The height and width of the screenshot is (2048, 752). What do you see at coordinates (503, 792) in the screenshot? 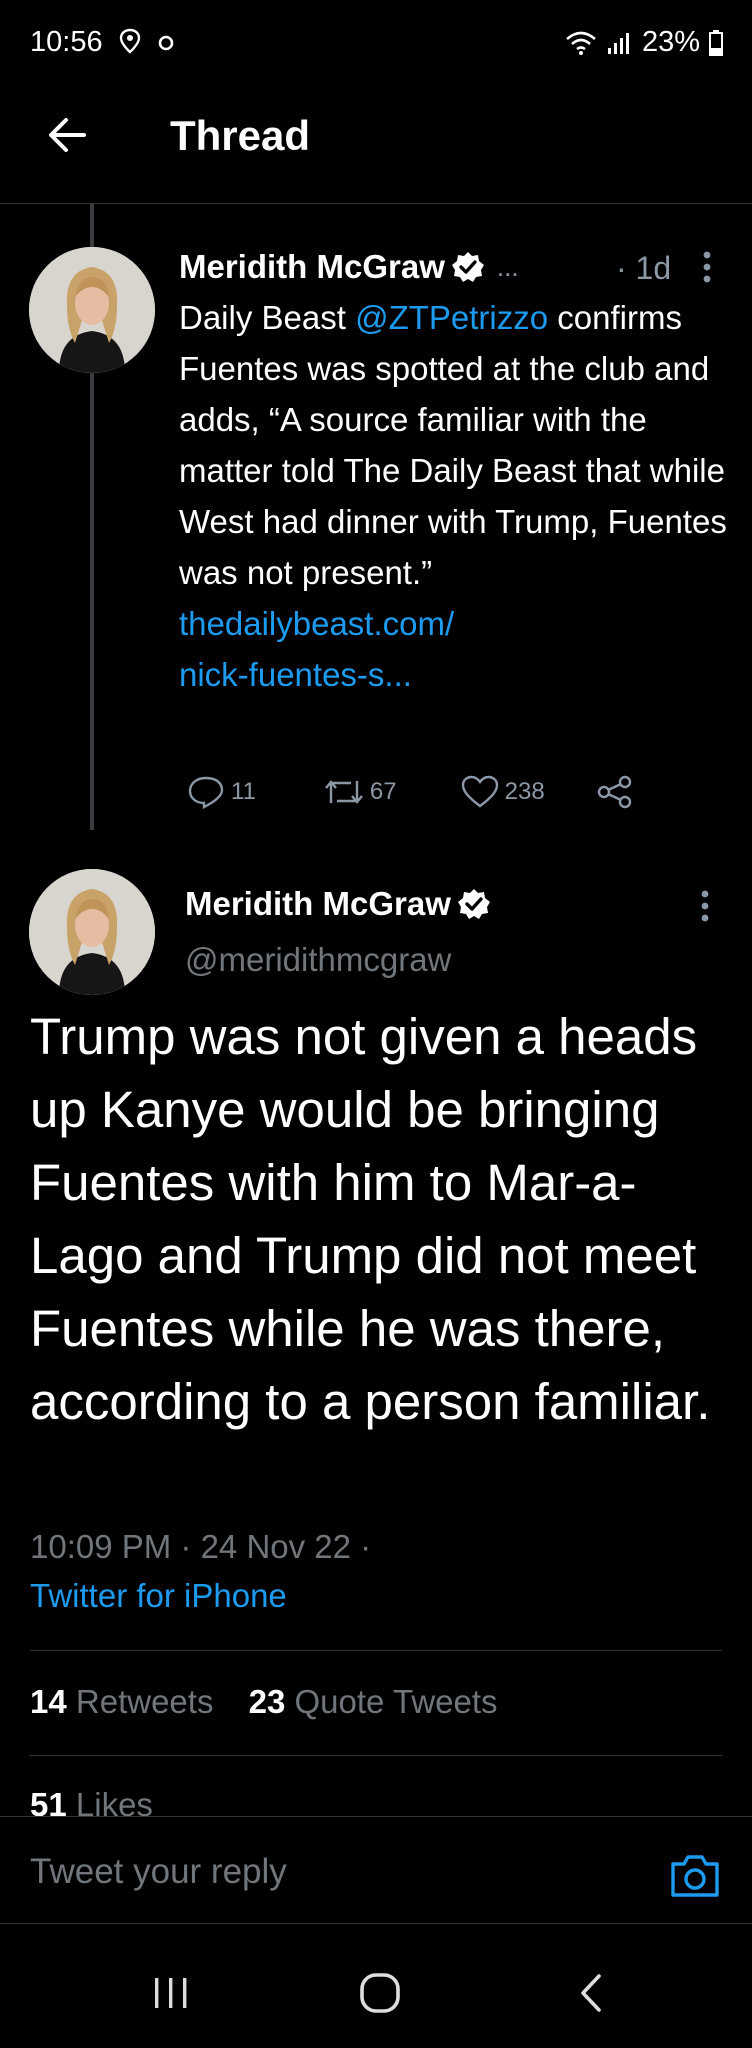
I see `like-button: 238` at bounding box center [503, 792].